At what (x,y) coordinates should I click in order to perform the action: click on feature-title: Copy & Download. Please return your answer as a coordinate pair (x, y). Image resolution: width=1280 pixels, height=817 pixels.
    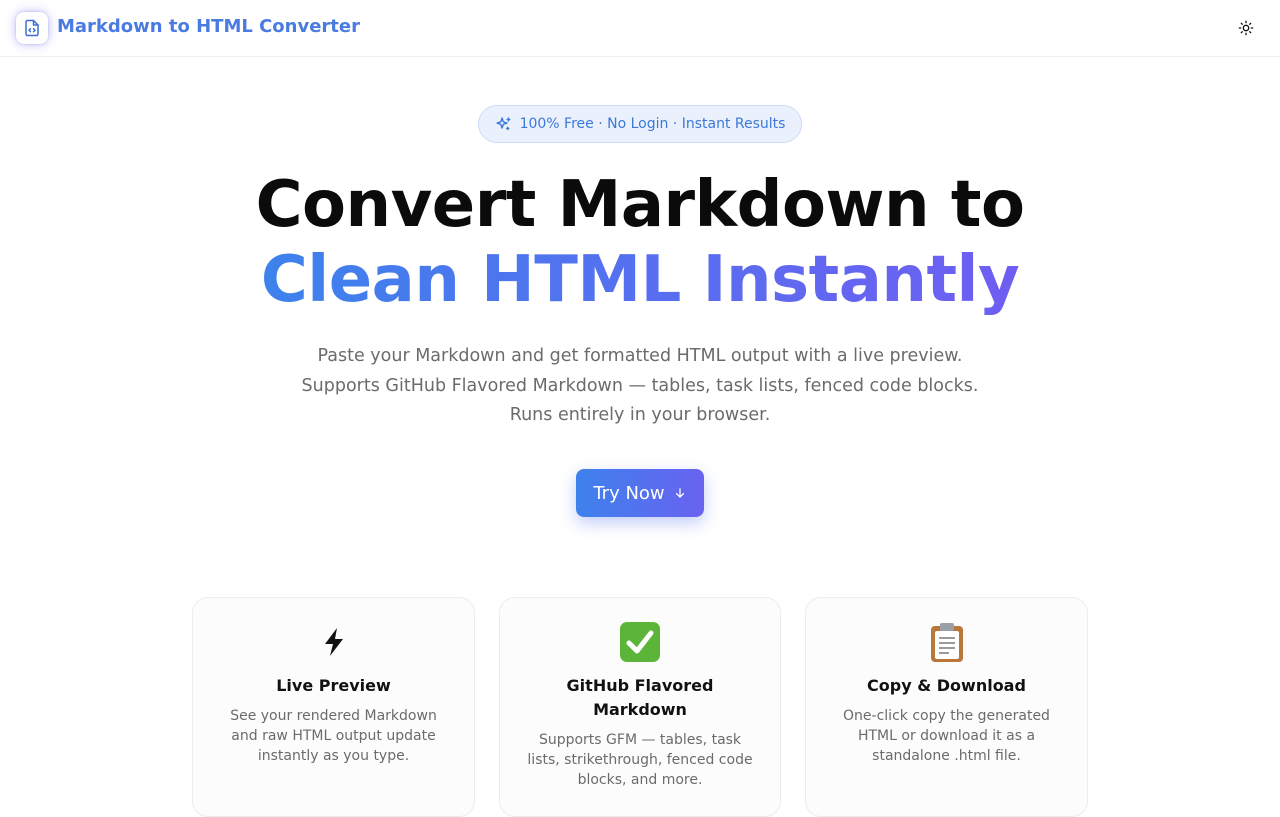
    Looking at the image, I should click on (946, 685).